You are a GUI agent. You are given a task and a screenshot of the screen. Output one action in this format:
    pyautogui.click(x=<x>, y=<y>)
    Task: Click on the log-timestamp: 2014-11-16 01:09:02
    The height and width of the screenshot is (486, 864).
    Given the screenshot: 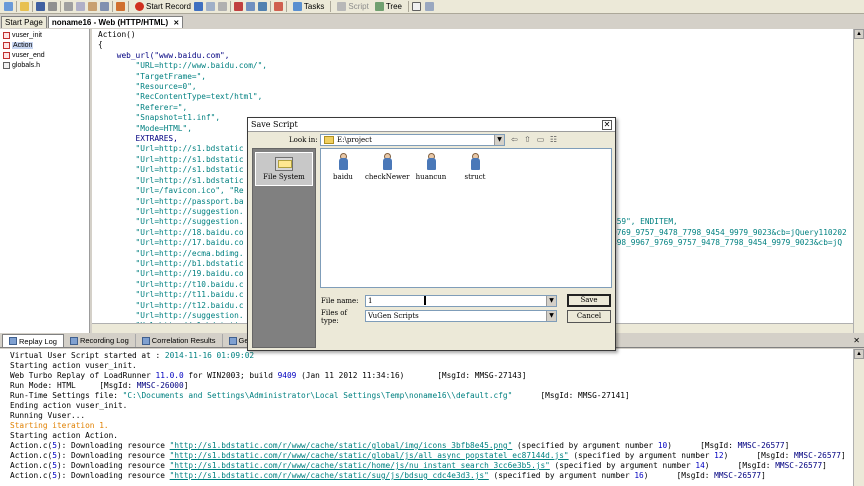 What is the action you would take?
    pyautogui.click(x=209, y=355)
    